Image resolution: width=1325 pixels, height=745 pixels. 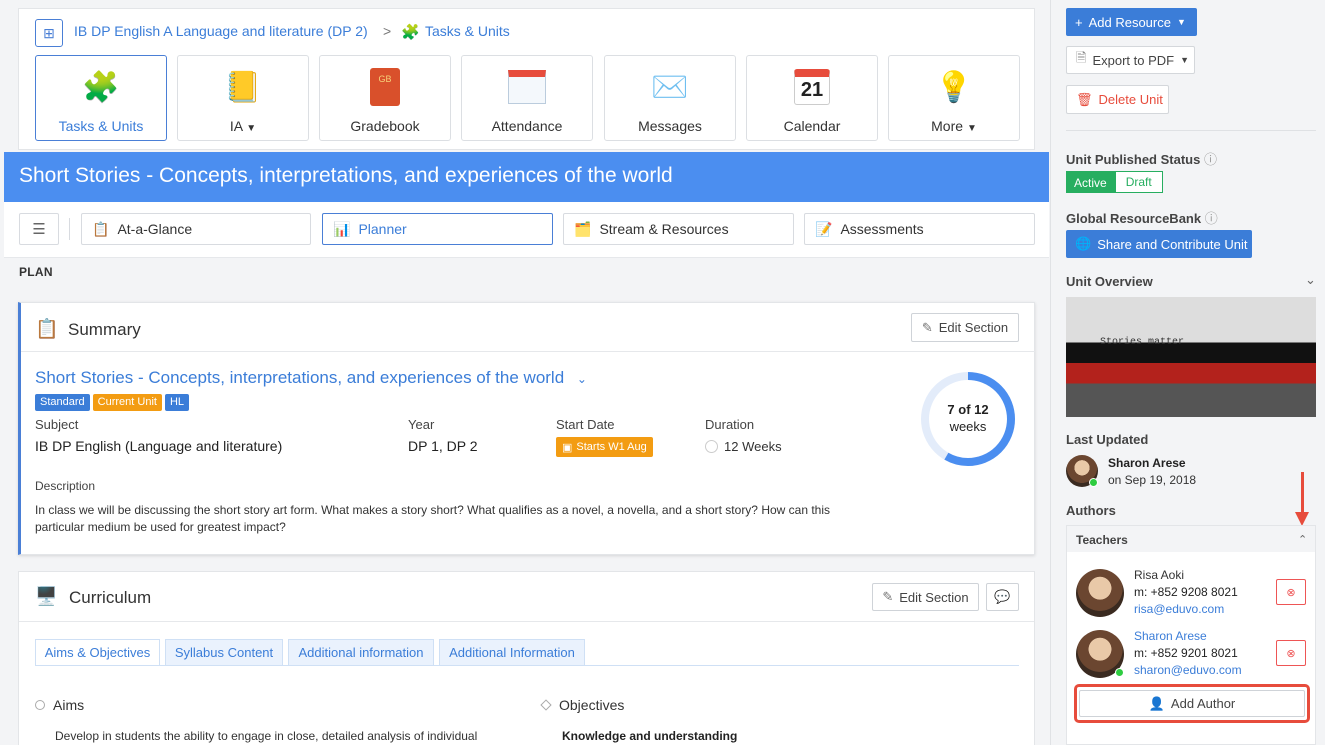 What do you see at coordinates (730, 424) in the screenshot?
I see `duration-label: Duration` at bounding box center [730, 424].